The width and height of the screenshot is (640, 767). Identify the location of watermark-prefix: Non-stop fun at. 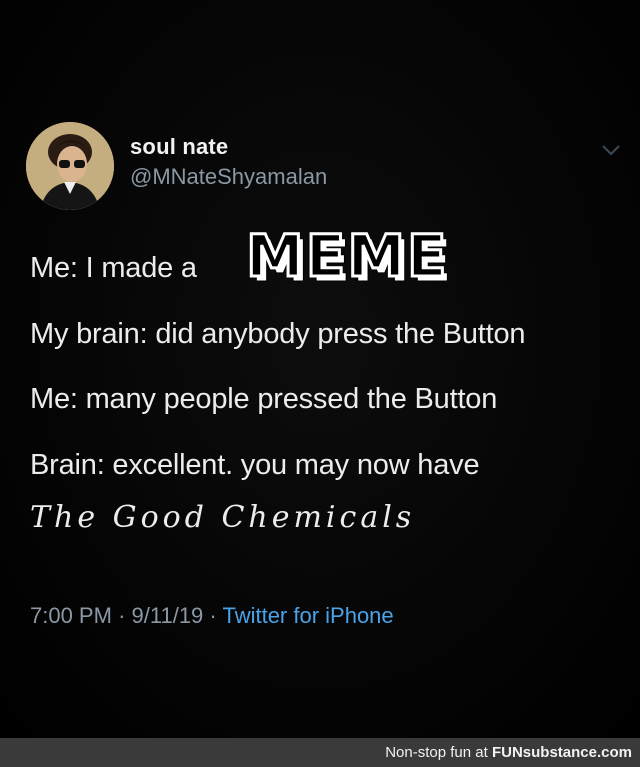
(438, 752).